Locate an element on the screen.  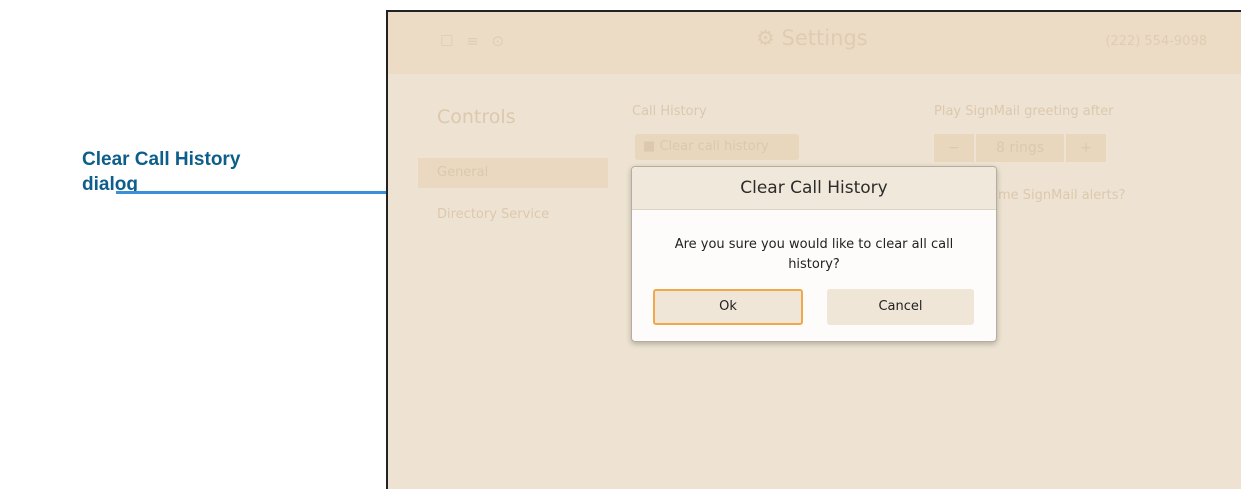
rings-increment-button: + is located at coordinates (1086, 148).